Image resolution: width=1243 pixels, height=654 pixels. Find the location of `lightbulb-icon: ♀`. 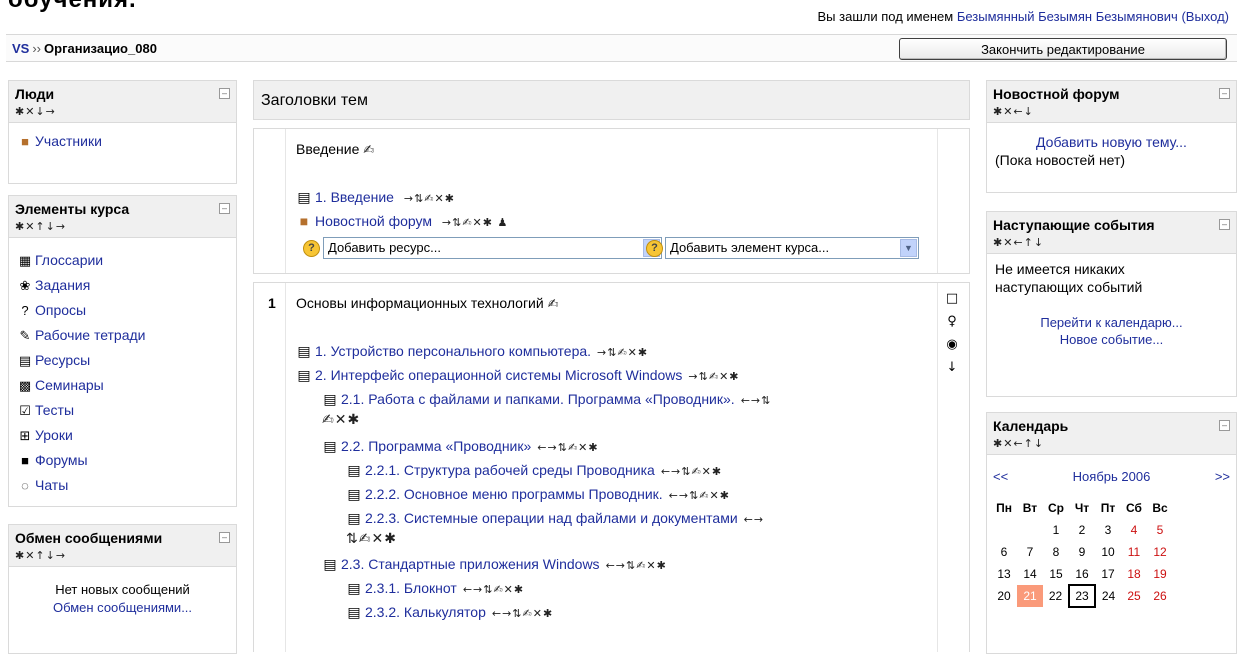

lightbulb-icon: ♀ is located at coordinates (952, 321).